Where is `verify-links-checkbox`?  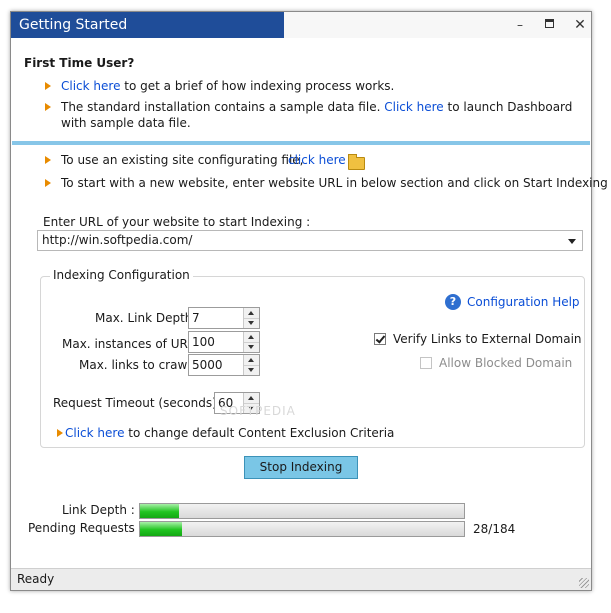 verify-links-checkbox is located at coordinates (380, 339).